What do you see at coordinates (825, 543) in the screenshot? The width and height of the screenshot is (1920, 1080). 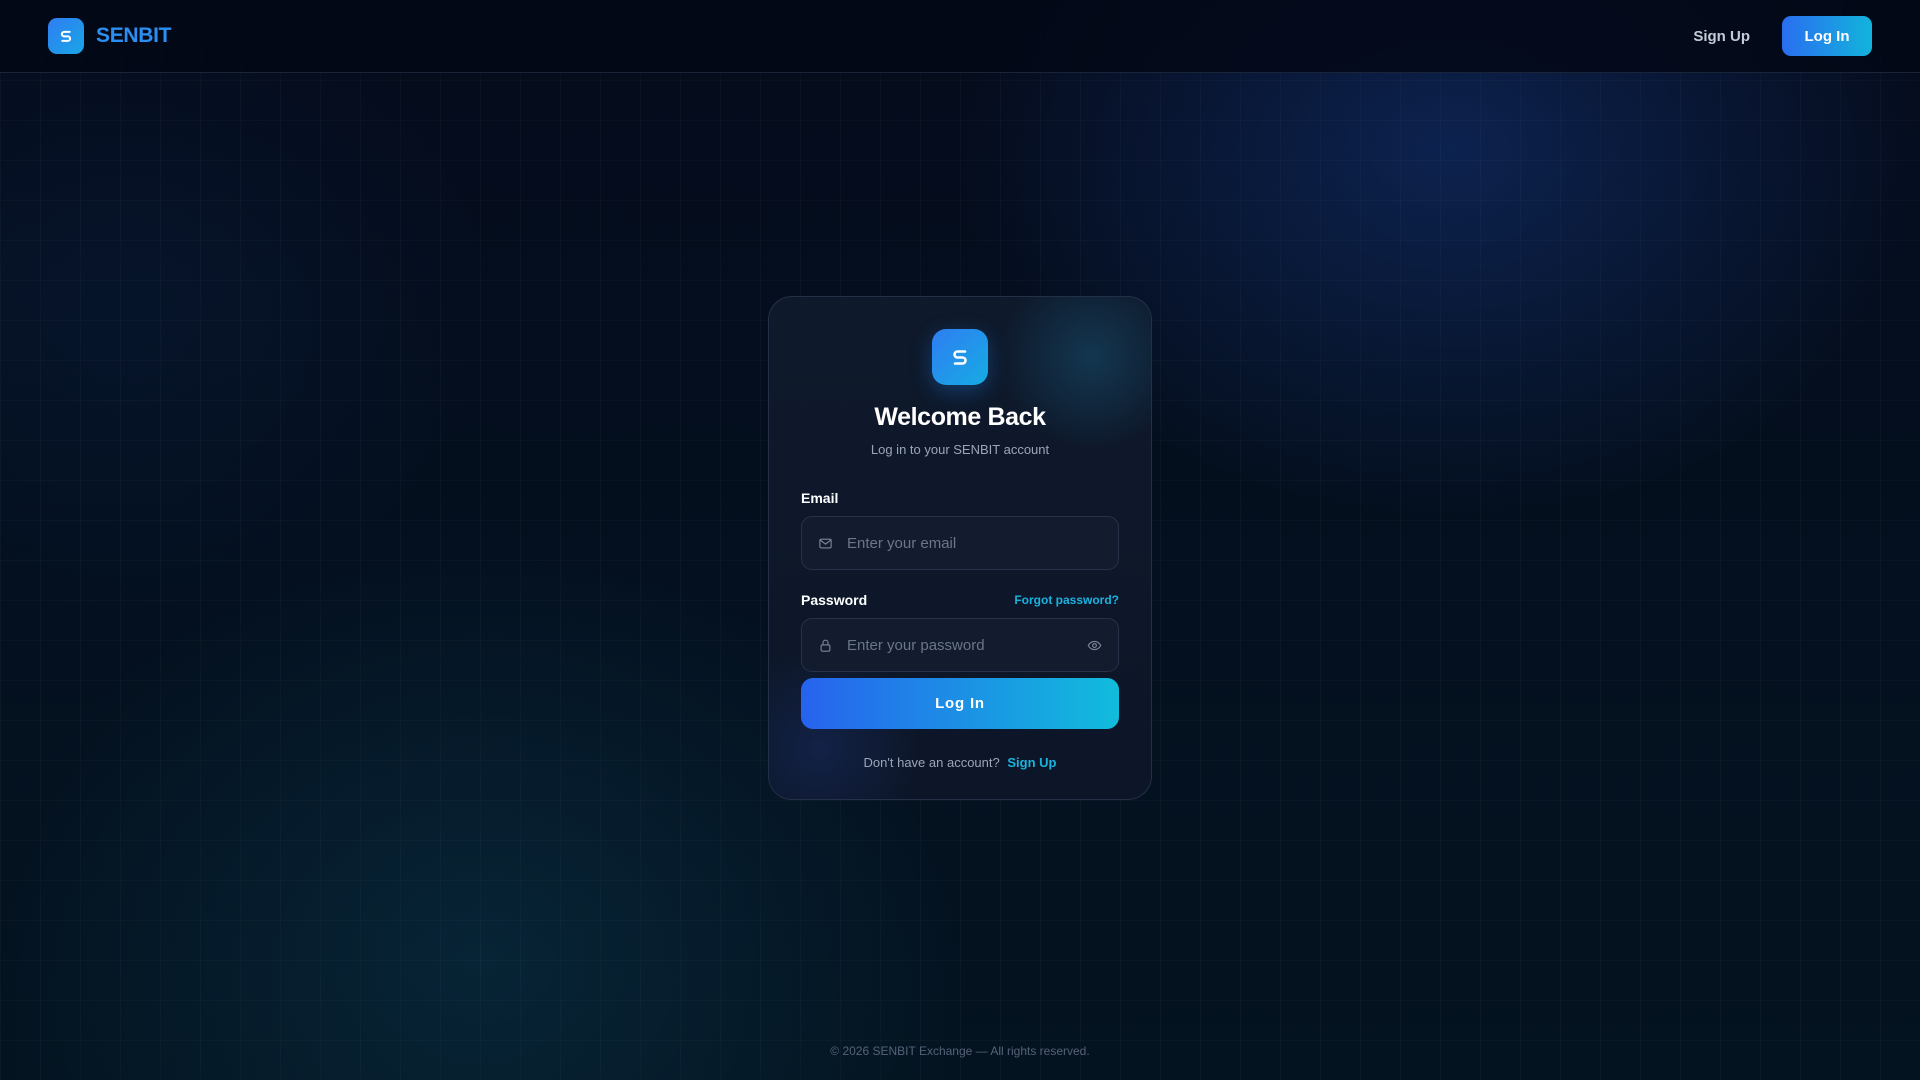 I see `mail-icon` at bounding box center [825, 543].